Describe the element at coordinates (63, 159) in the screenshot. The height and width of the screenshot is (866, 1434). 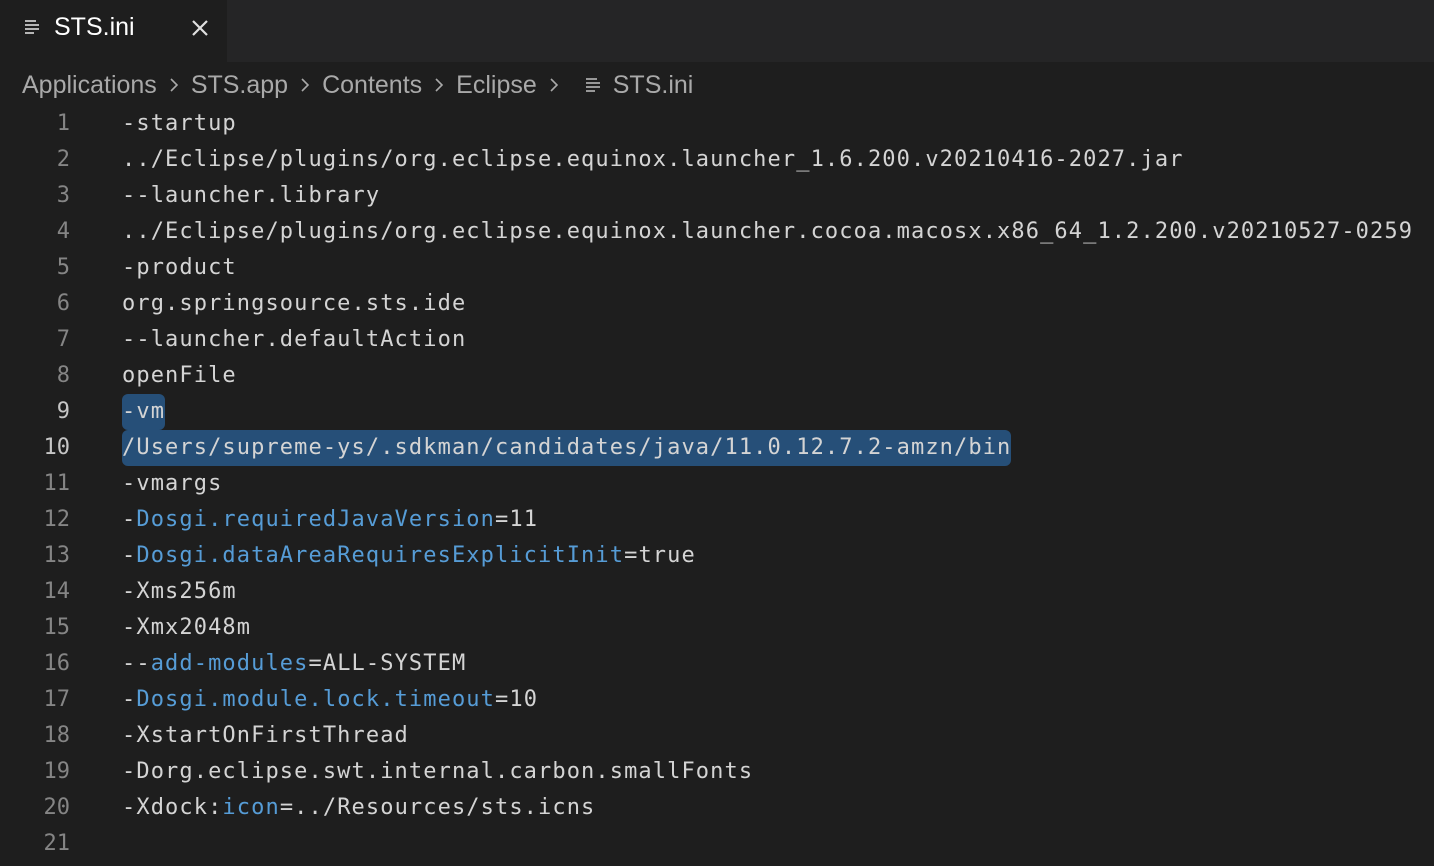
I see `line-number: 2` at that location.